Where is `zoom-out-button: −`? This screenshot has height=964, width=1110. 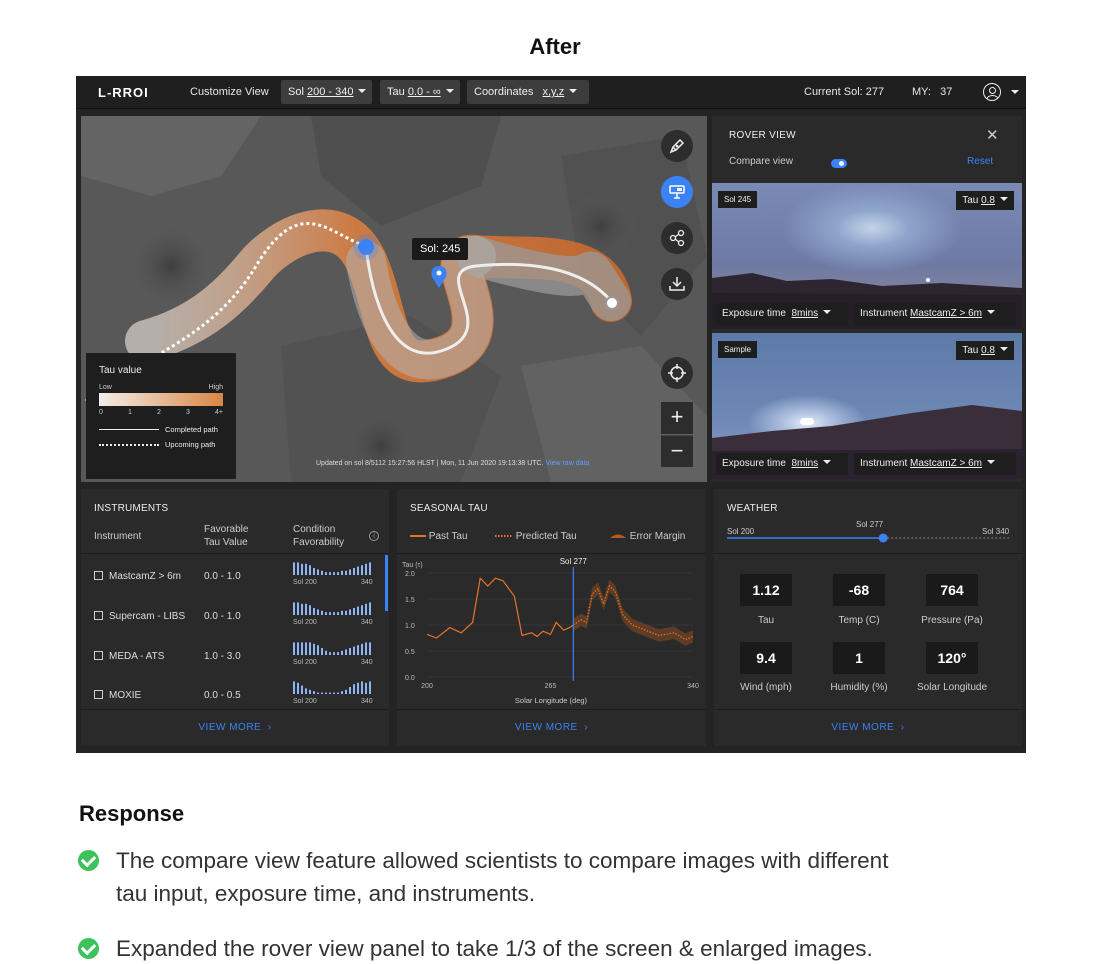
zoom-out-button: − is located at coordinates (677, 451).